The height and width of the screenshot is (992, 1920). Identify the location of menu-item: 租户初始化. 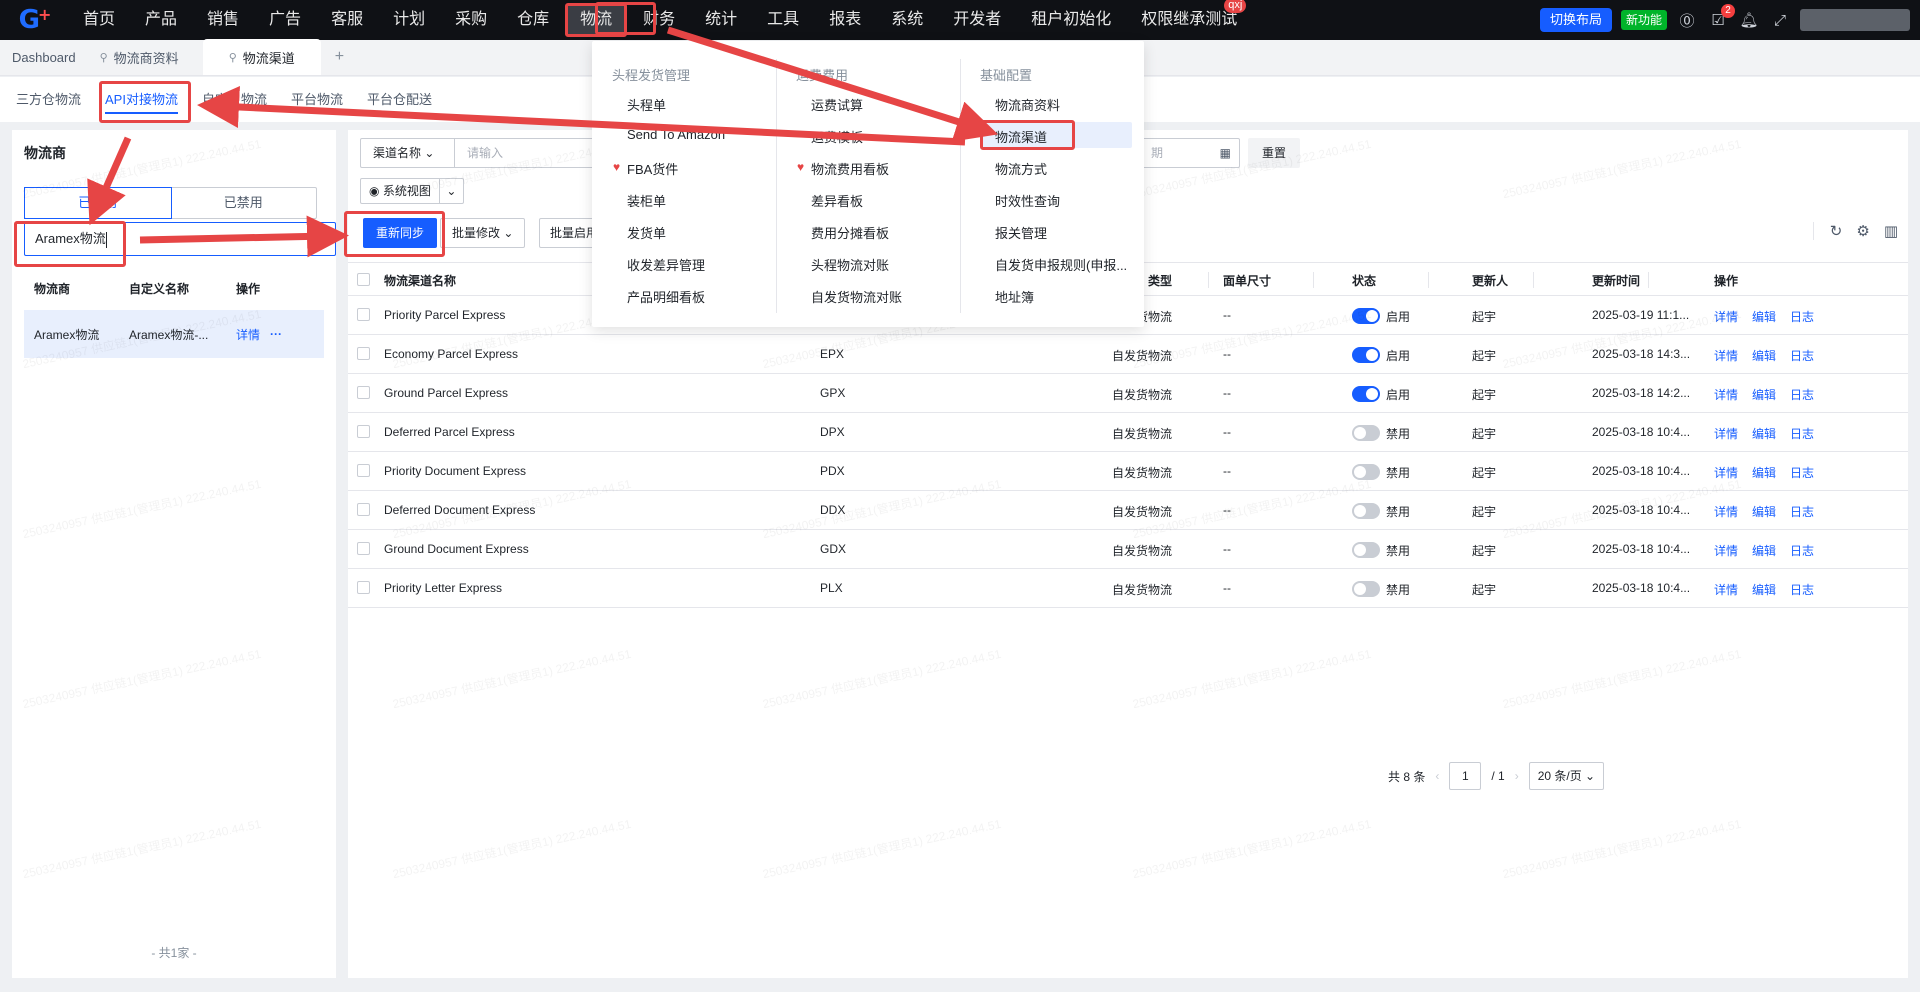
(1071, 20).